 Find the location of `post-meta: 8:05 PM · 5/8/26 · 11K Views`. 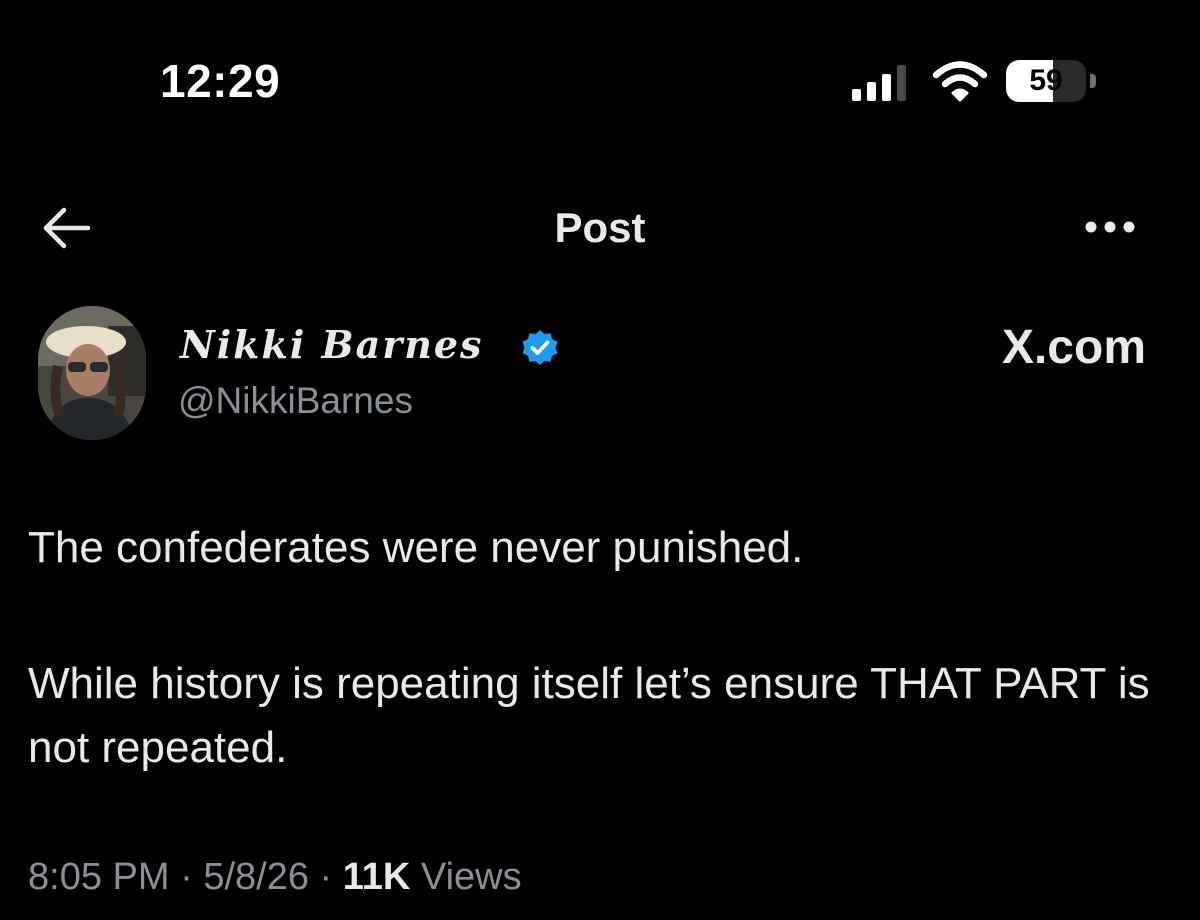

post-meta: 8:05 PM · 5/8/26 · 11K Views is located at coordinates (275, 877).